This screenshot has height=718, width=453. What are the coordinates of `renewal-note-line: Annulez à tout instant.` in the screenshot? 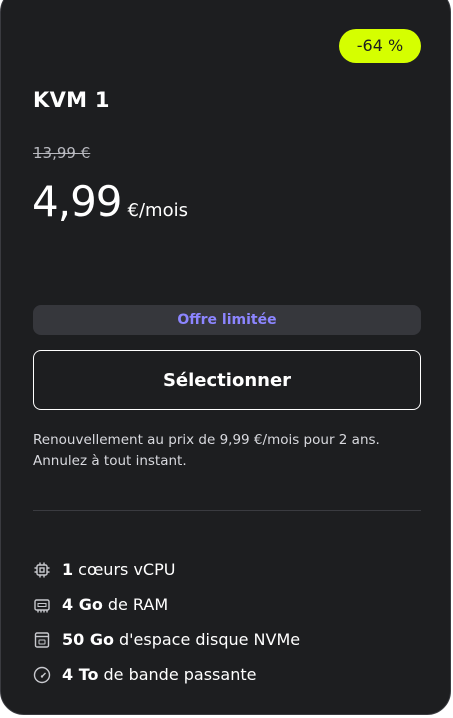 It's located at (110, 461).